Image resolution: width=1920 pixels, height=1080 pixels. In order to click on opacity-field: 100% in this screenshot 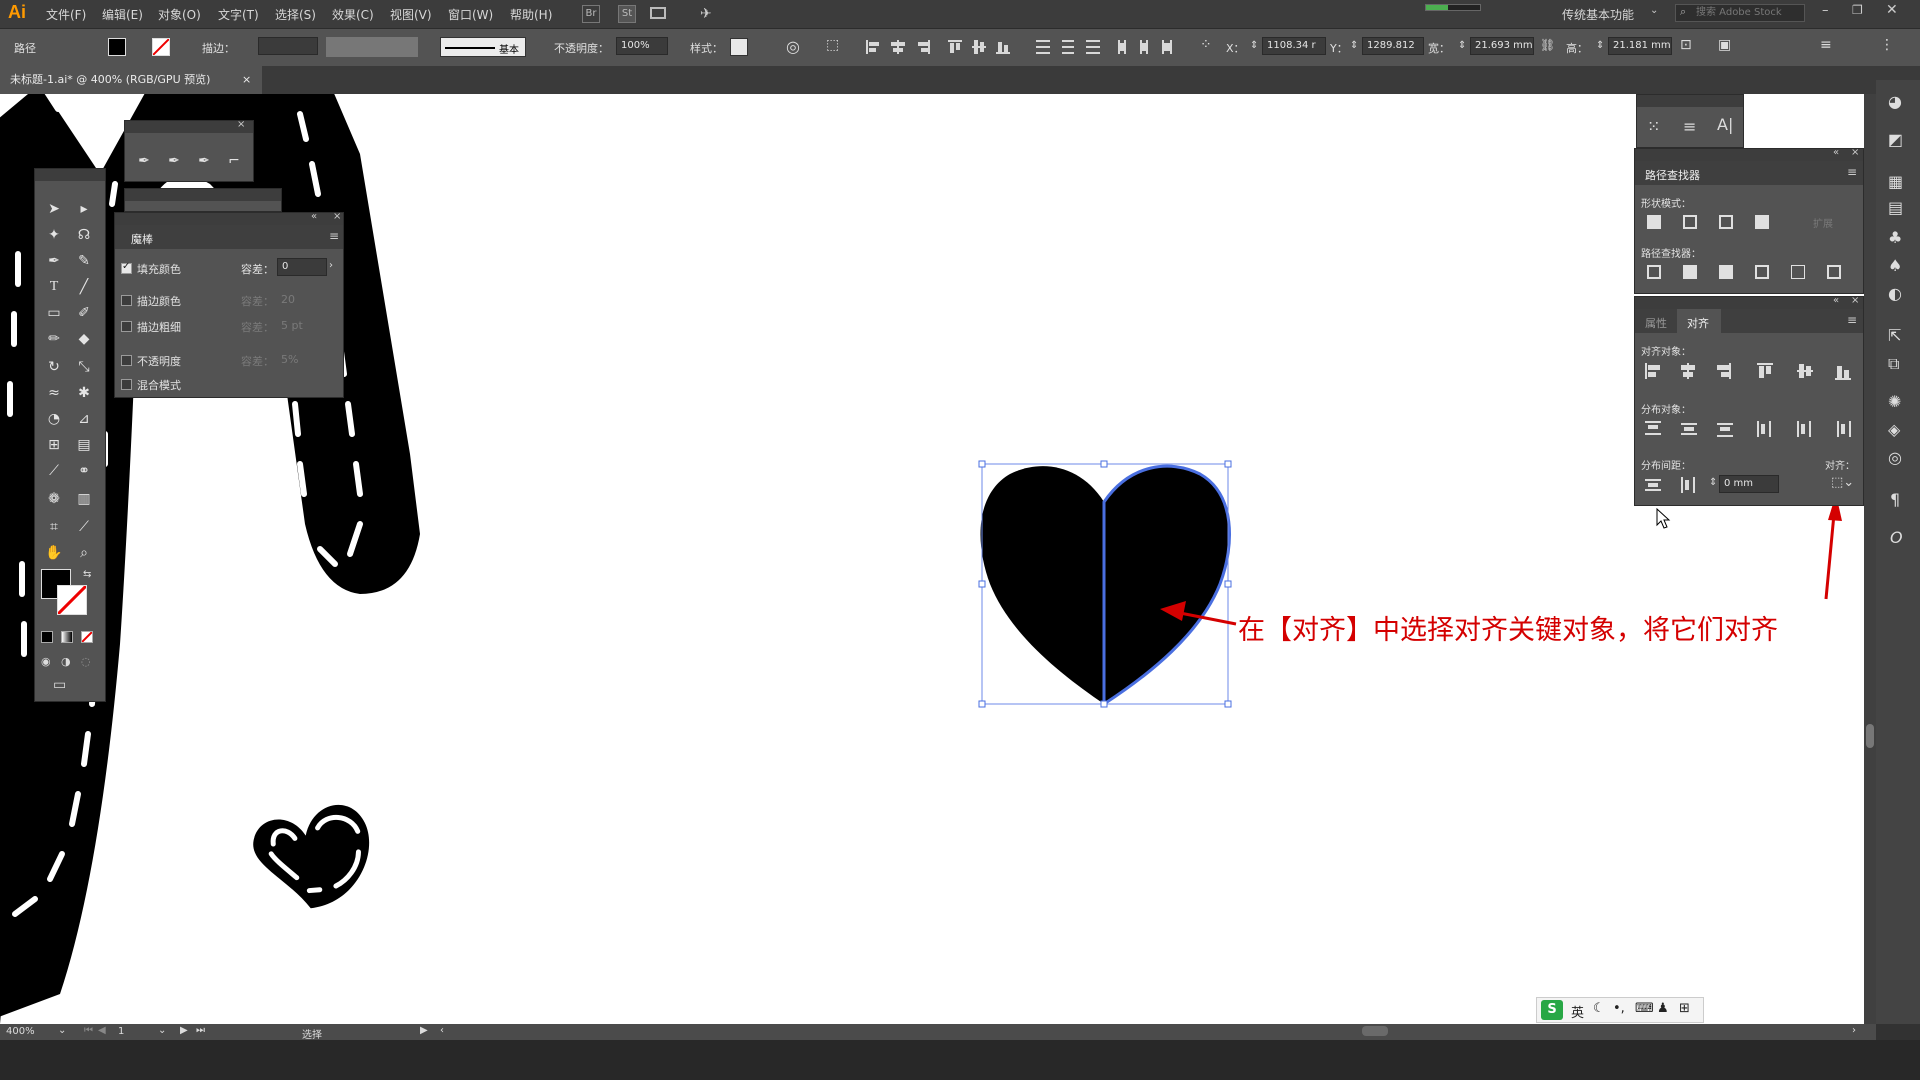, I will do `click(642, 46)`.